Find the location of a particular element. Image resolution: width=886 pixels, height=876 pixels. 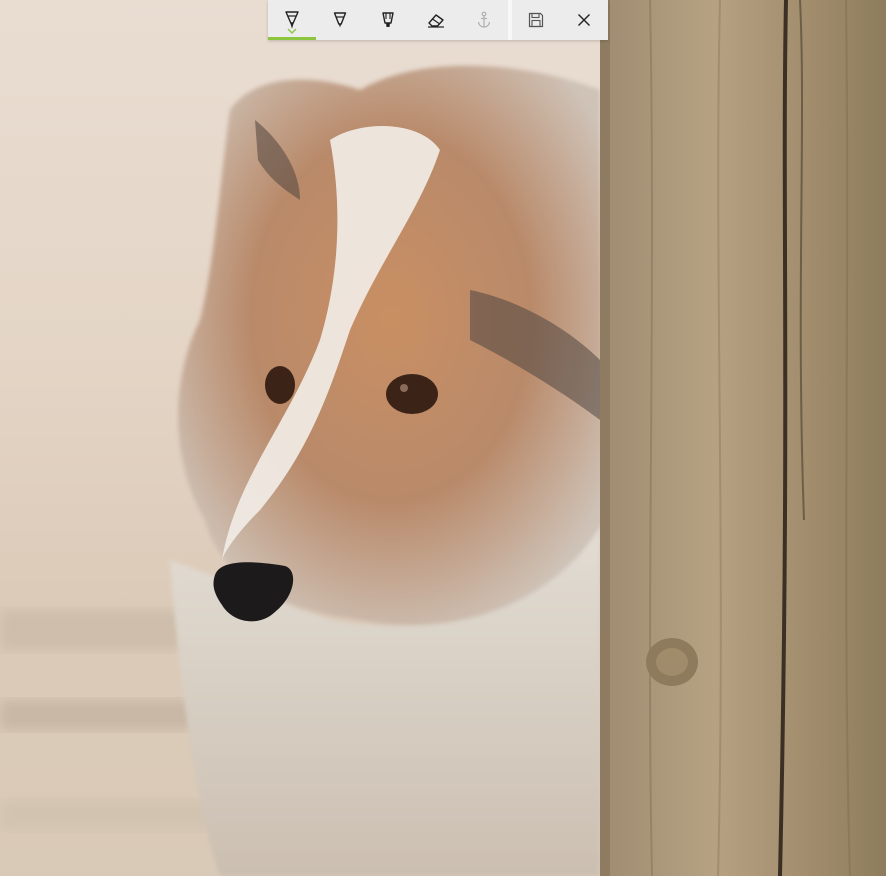

chevron-down-icon is located at coordinates (292, 31).